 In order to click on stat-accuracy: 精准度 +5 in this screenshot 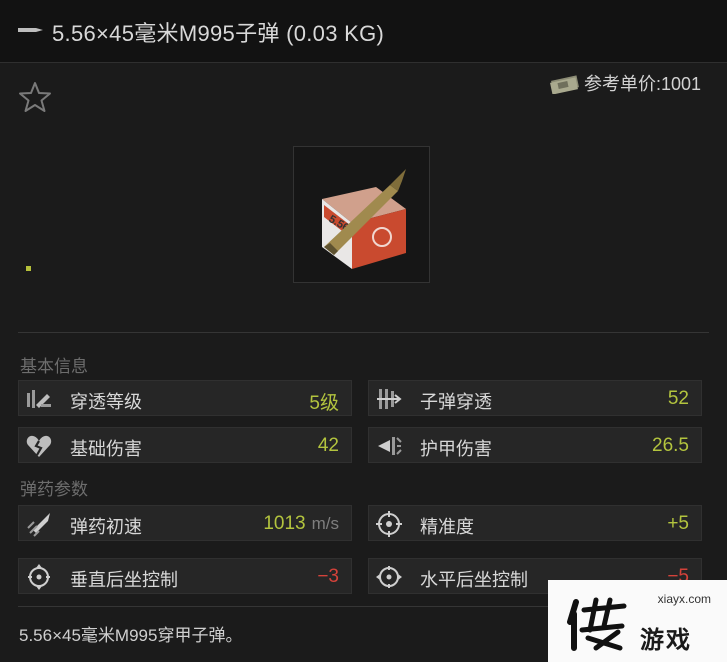, I will do `click(535, 523)`.